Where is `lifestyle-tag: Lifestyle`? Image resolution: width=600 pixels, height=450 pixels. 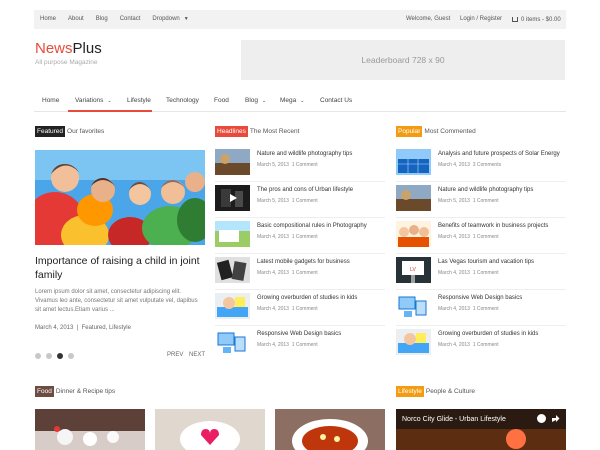 lifestyle-tag: Lifestyle is located at coordinates (410, 391).